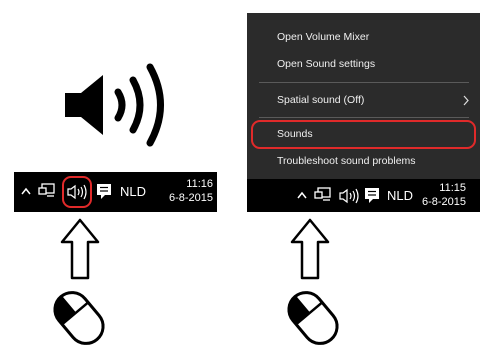 Image resolution: width=492 pixels, height=351 pixels. What do you see at coordinates (326, 64) in the screenshot?
I see `menu-item-open-sound-settings: Open Sound settings` at bounding box center [326, 64].